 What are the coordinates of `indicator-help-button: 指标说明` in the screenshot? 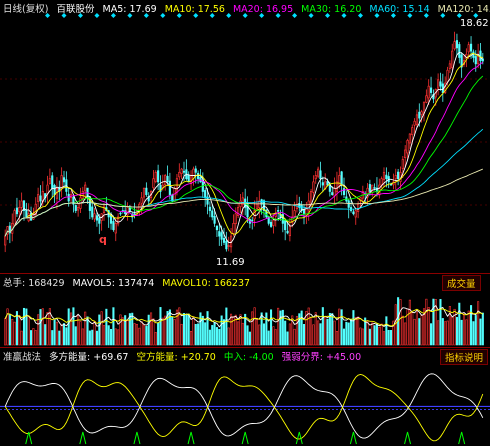 It's located at (464, 357).